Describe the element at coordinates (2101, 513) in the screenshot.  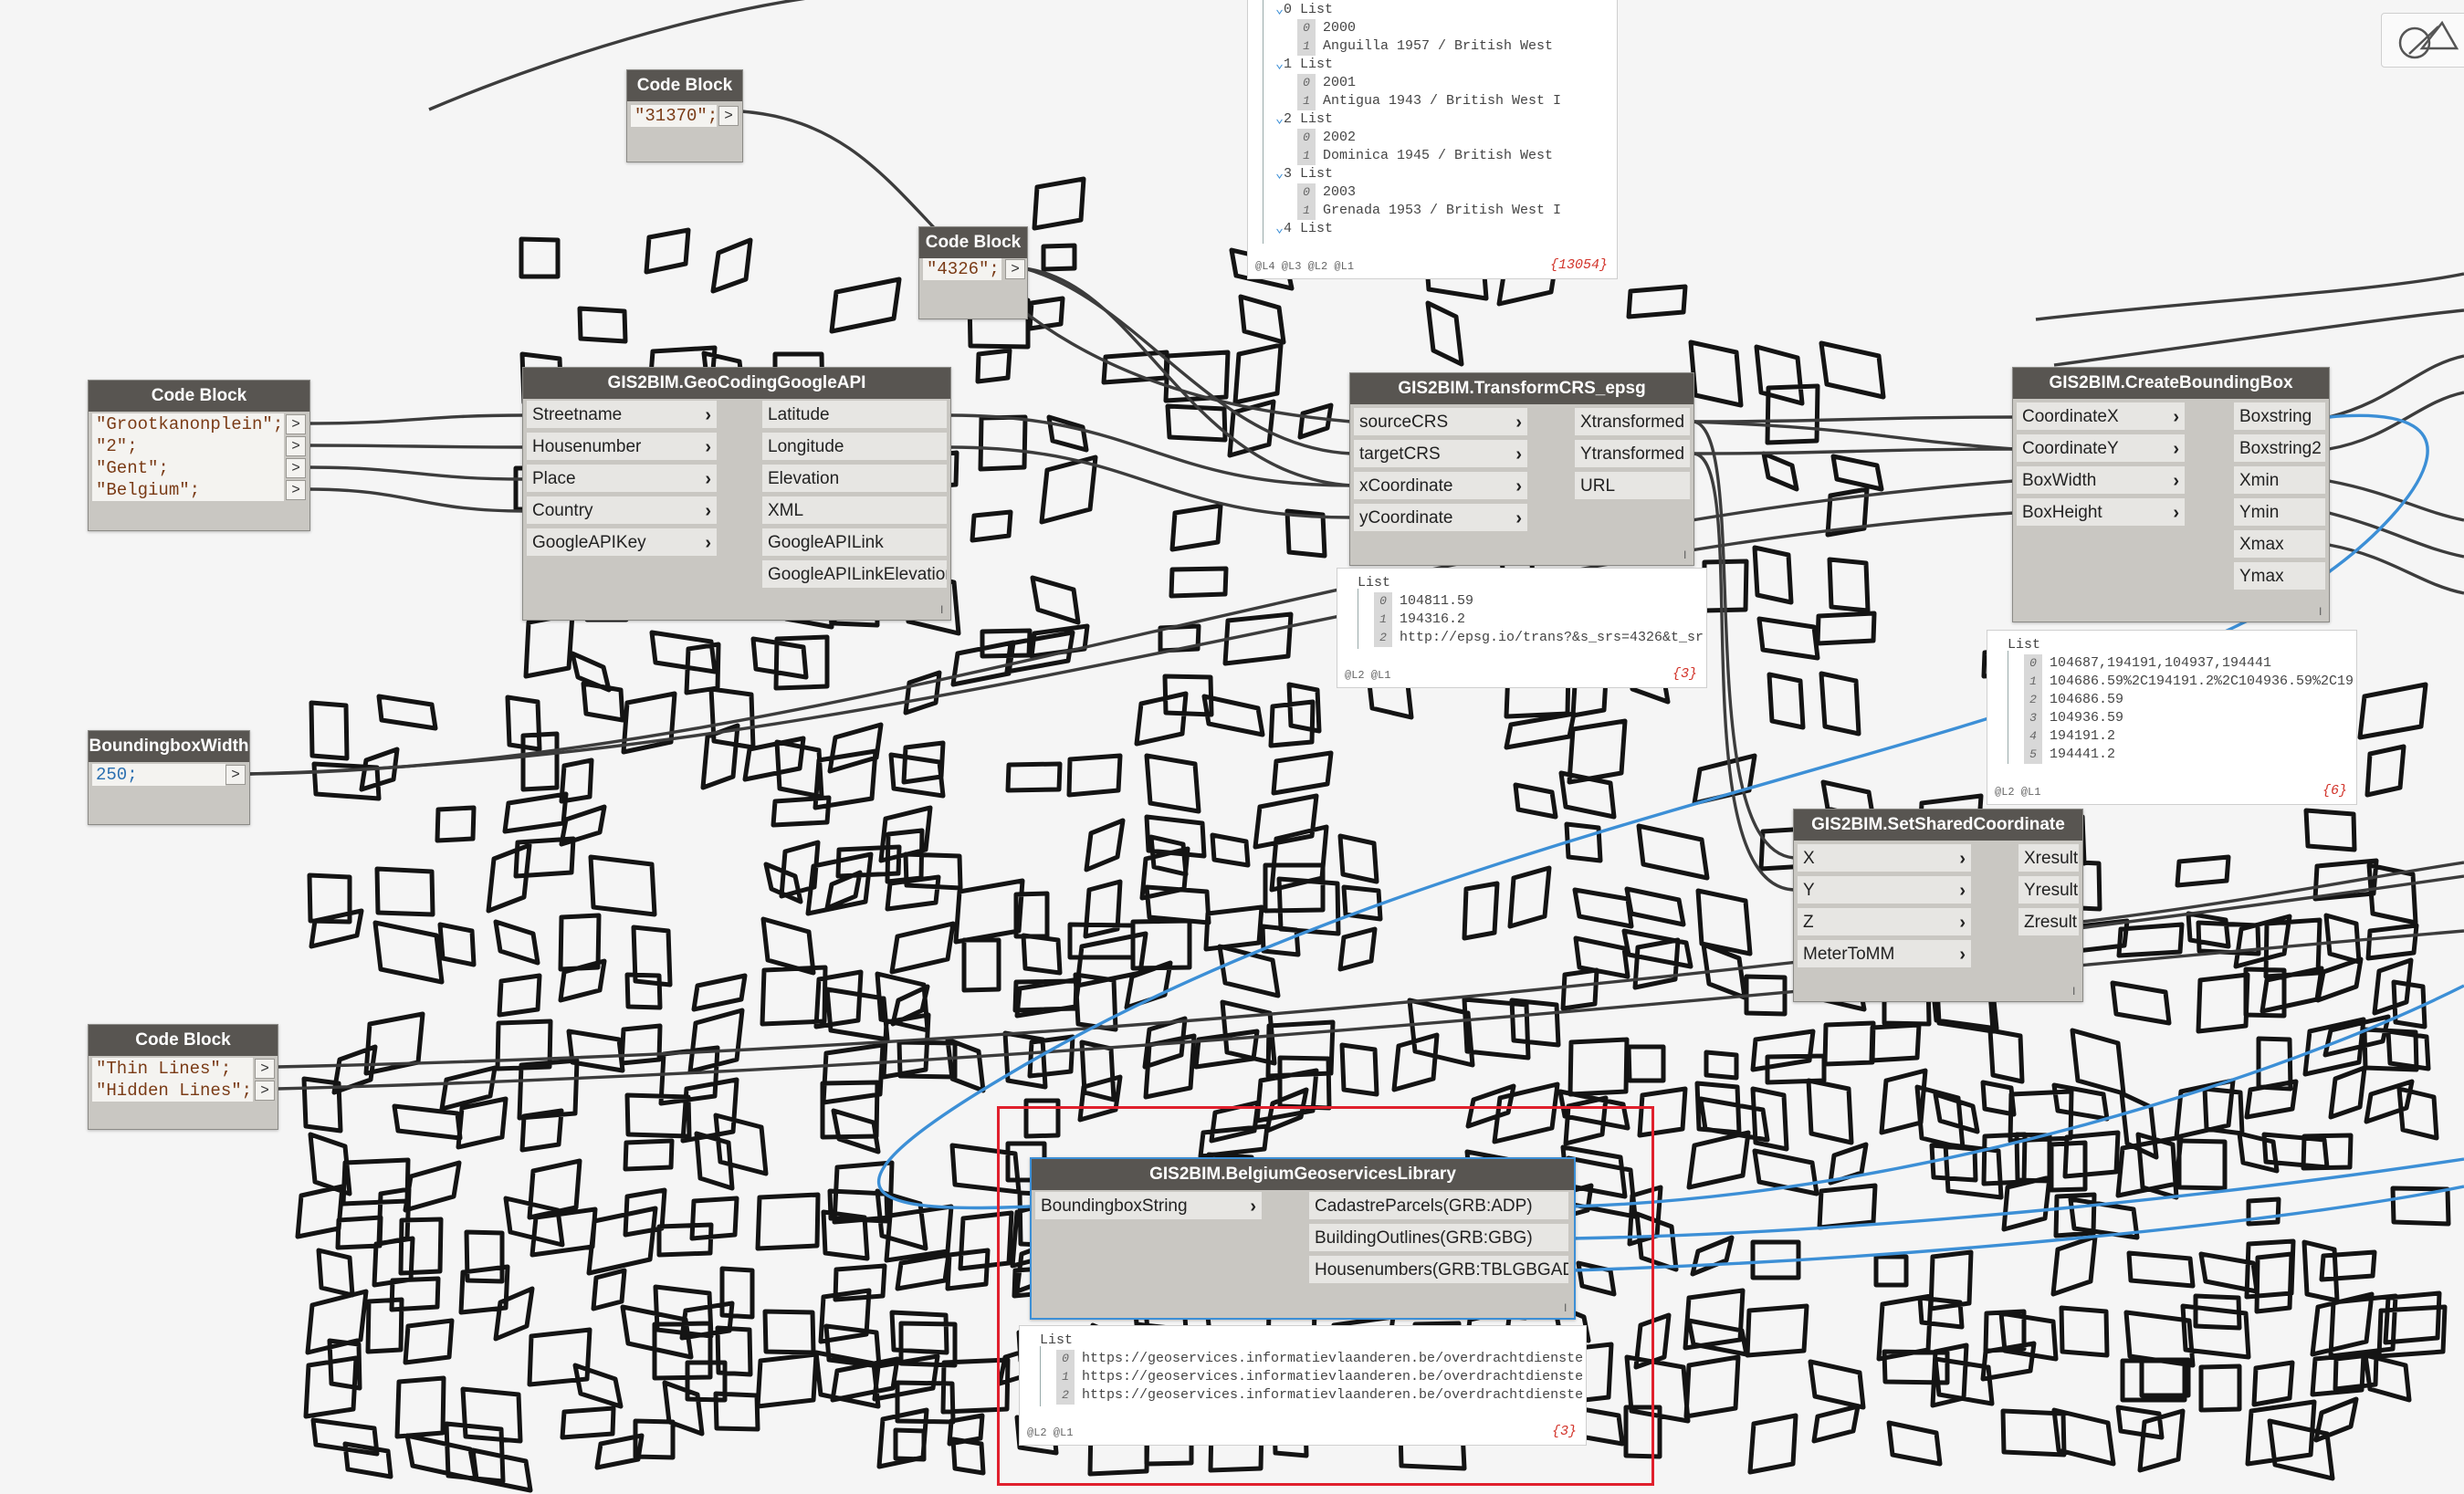
I see `input-port-box-height: BoxHeight ›` at that location.